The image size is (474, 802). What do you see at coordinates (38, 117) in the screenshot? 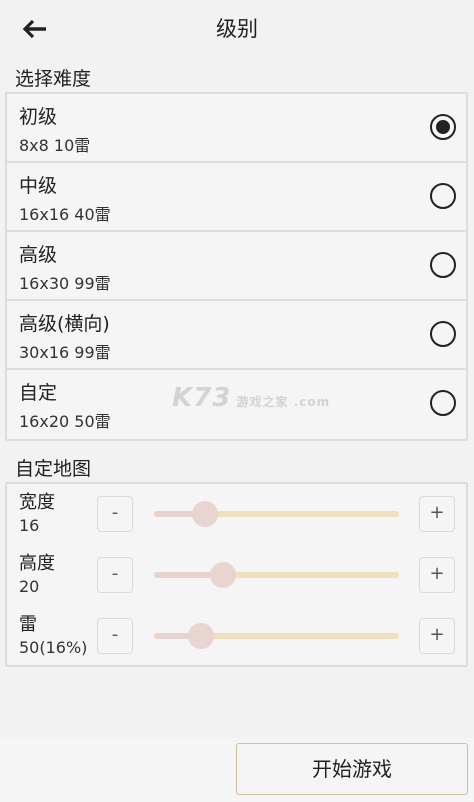
I see `level-name: 初级` at bounding box center [38, 117].